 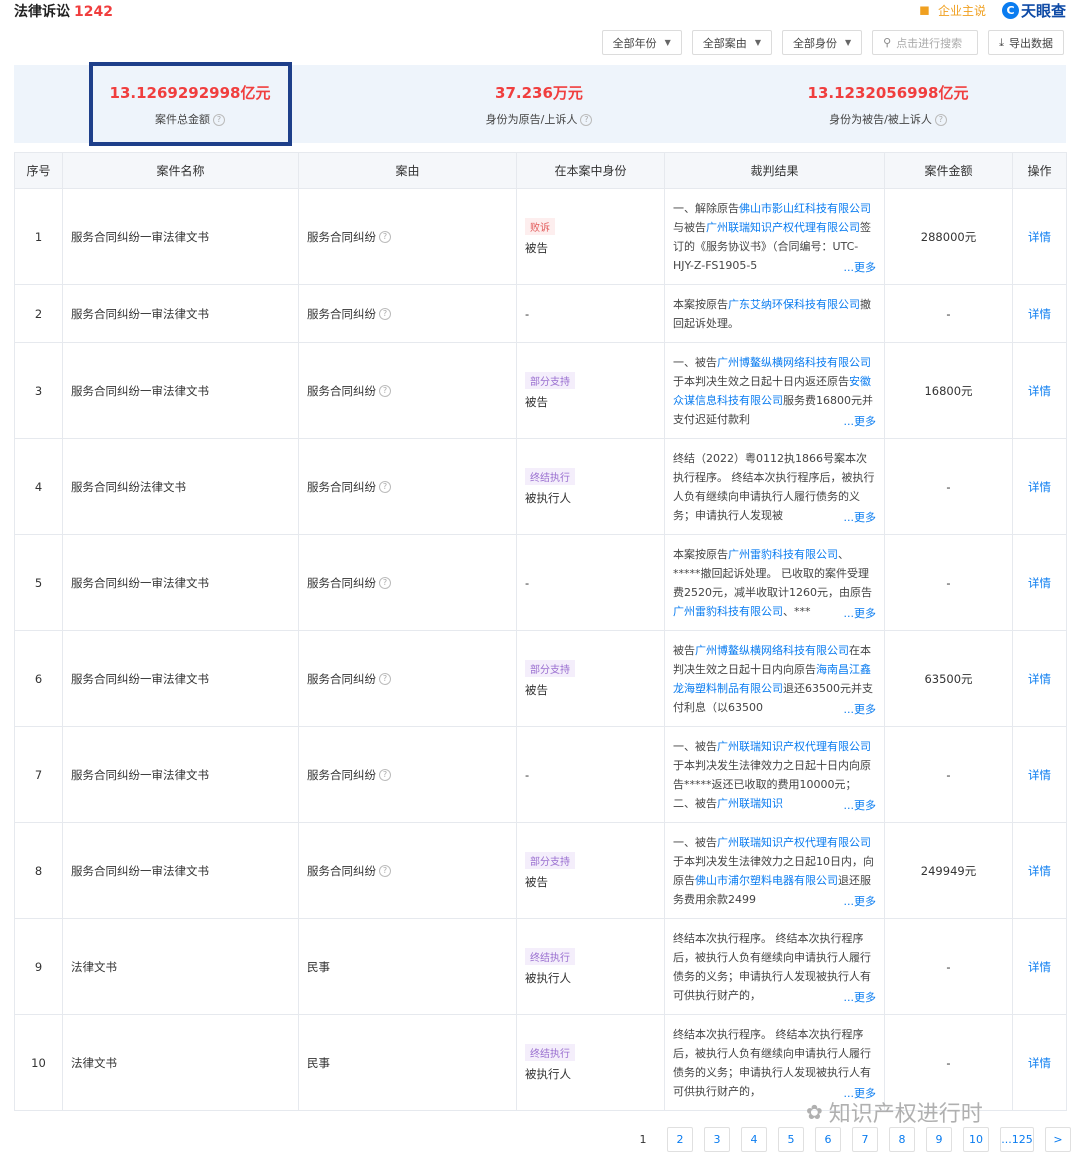 I want to click on status-badge: 败诉, so click(x=540, y=226).